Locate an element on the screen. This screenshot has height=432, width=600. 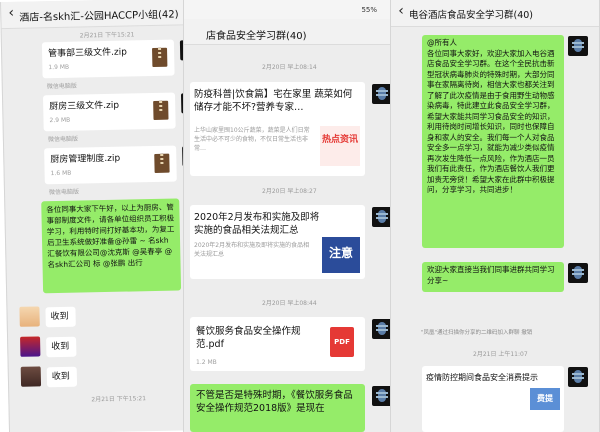
thumbnail-label: 注意 is located at coordinates (340, 253).